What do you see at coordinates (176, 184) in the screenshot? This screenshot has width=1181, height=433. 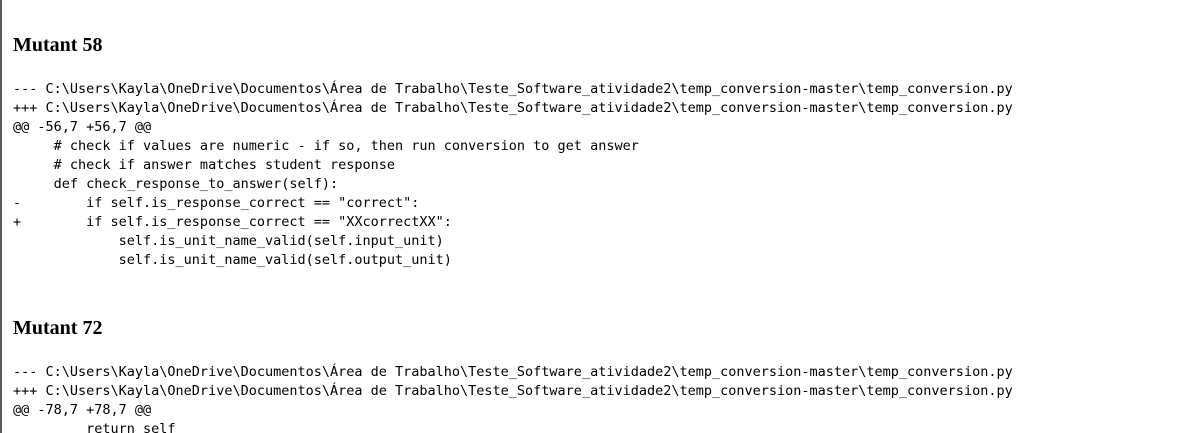 I see `diff-context-line: def check_response_to_answer(self):` at bounding box center [176, 184].